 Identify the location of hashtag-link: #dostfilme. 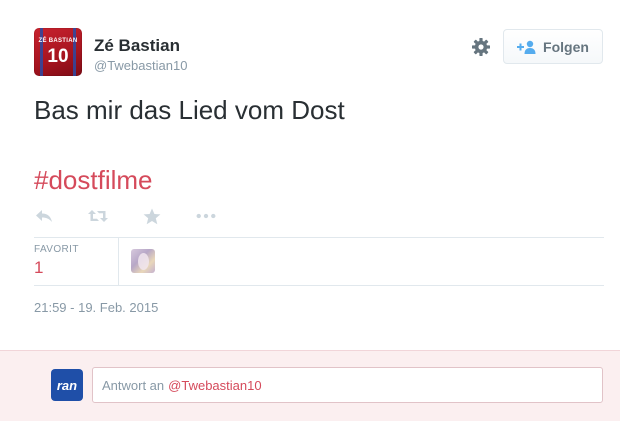
(93, 180).